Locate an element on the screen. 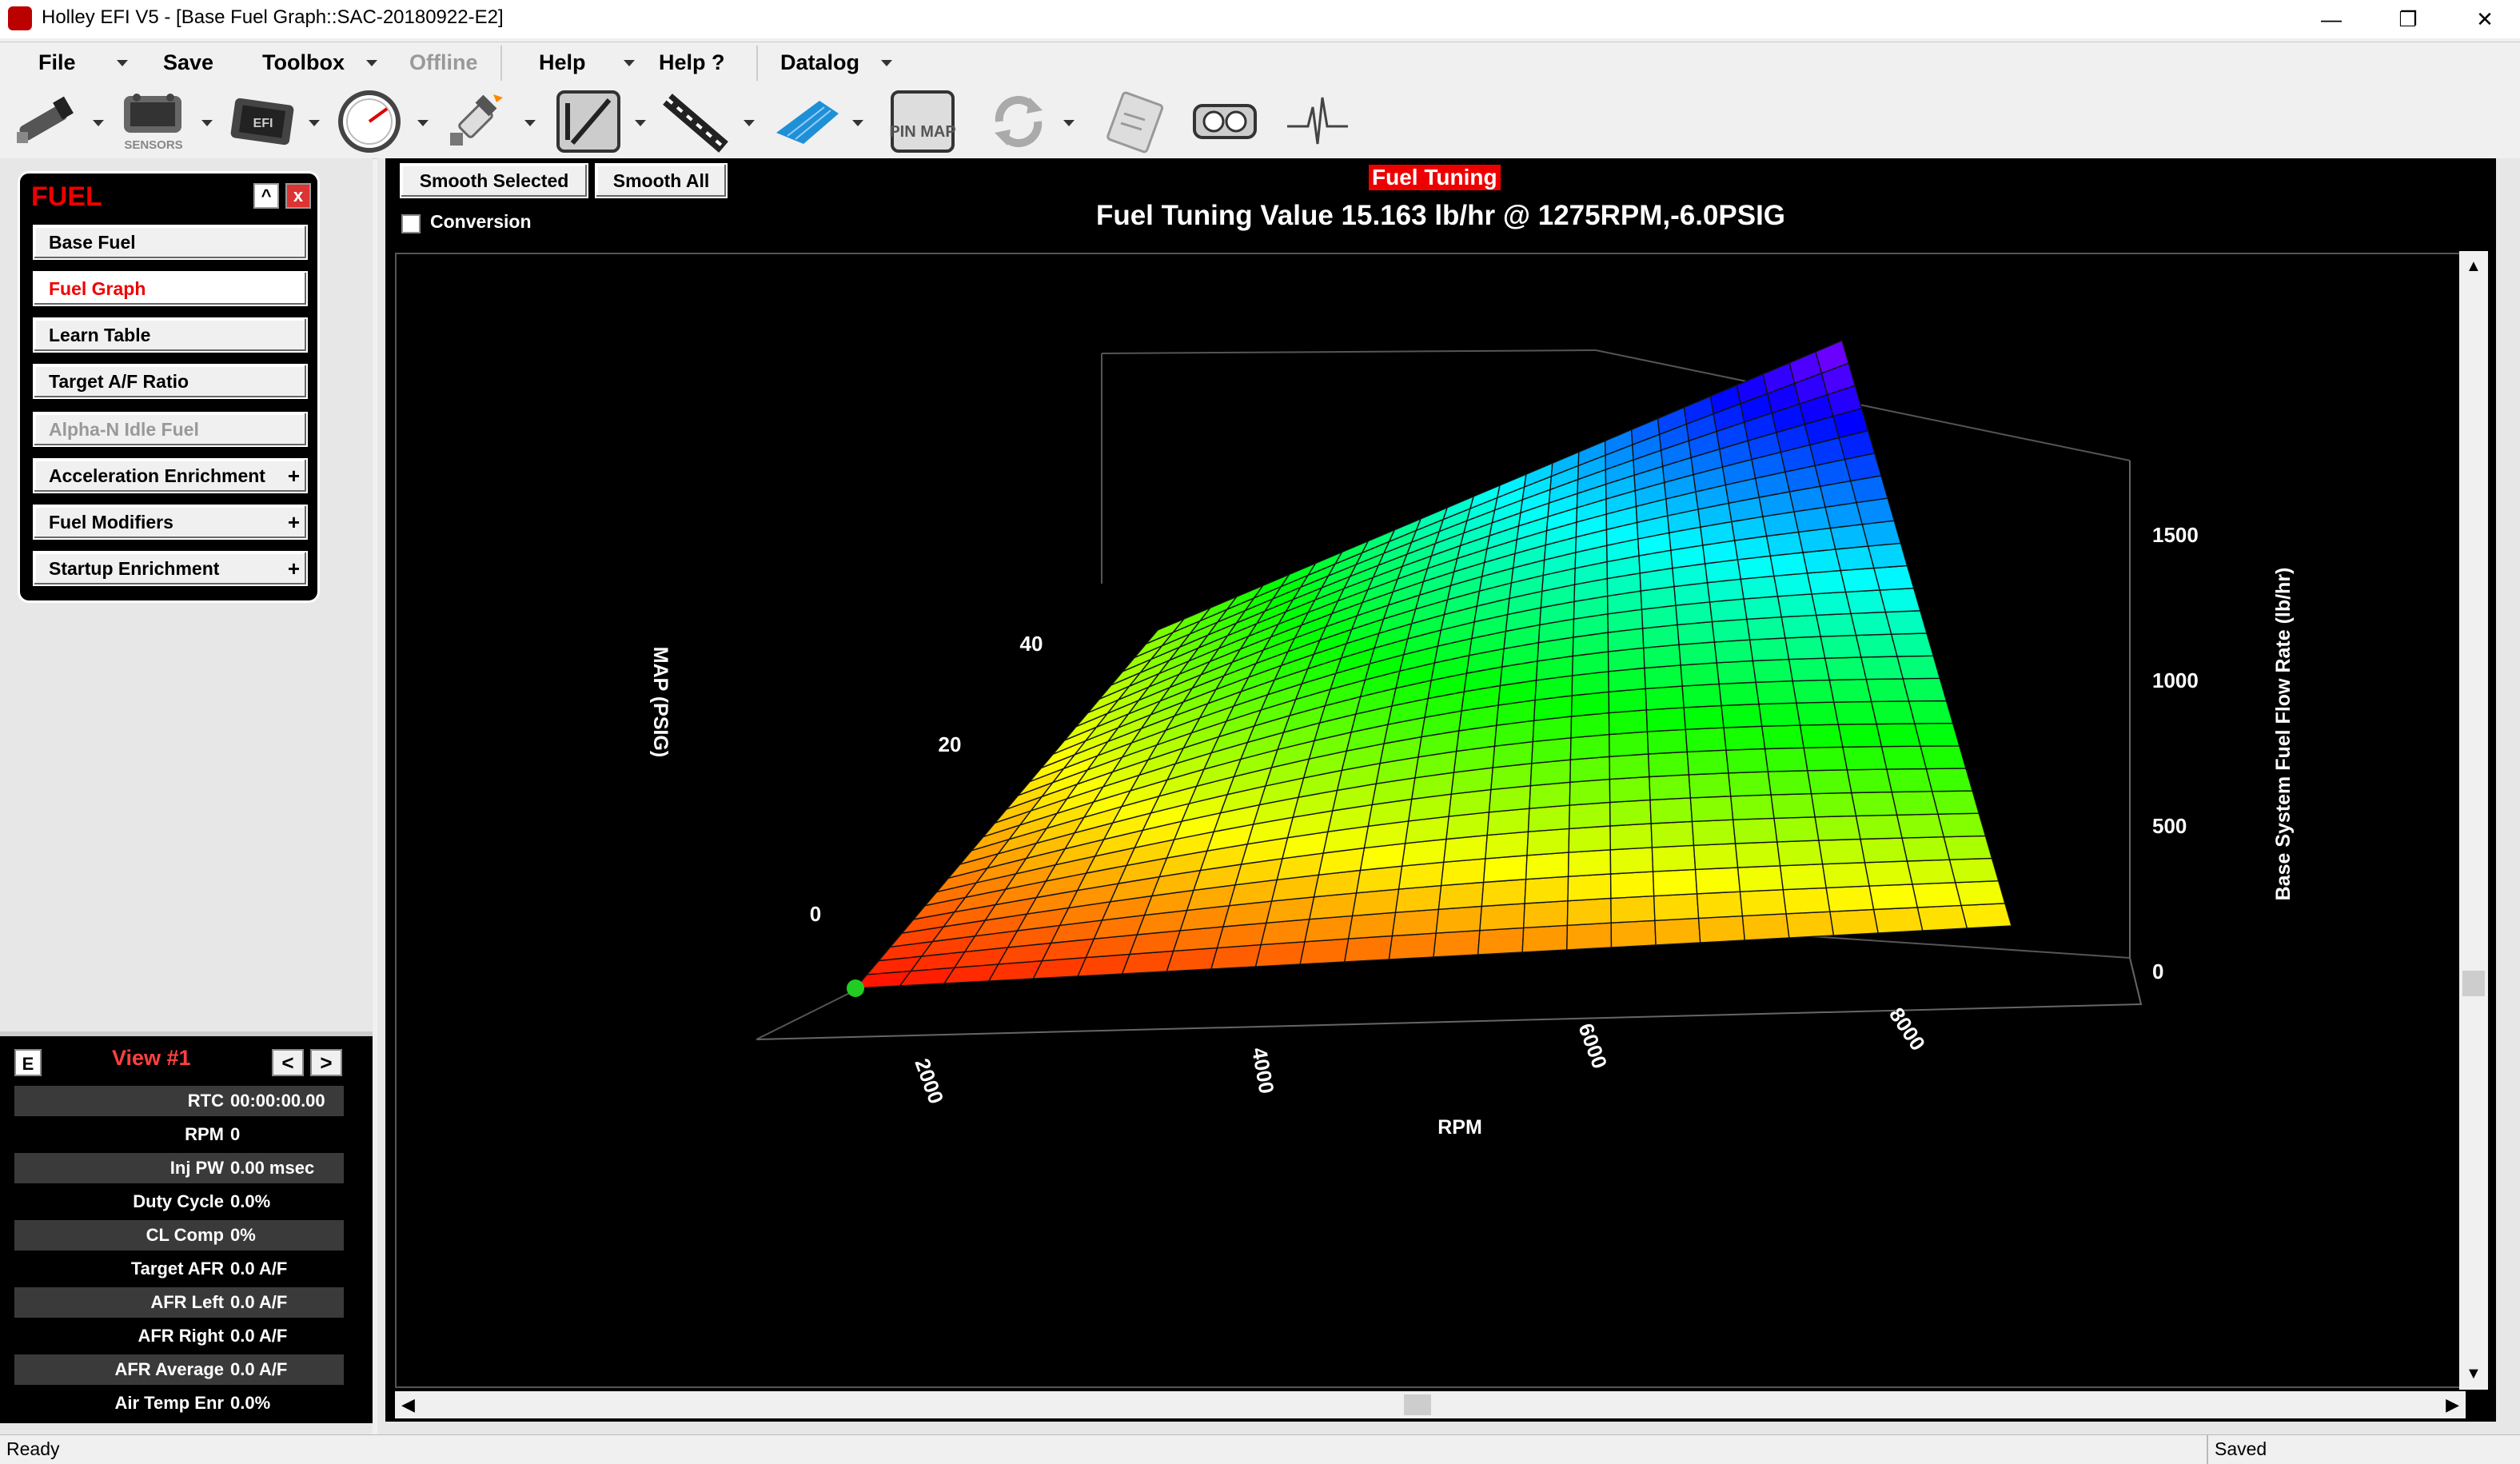 The width and height of the screenshot is (2520, 1464). collapse-button: ^ is located at coordinates (266, 196).